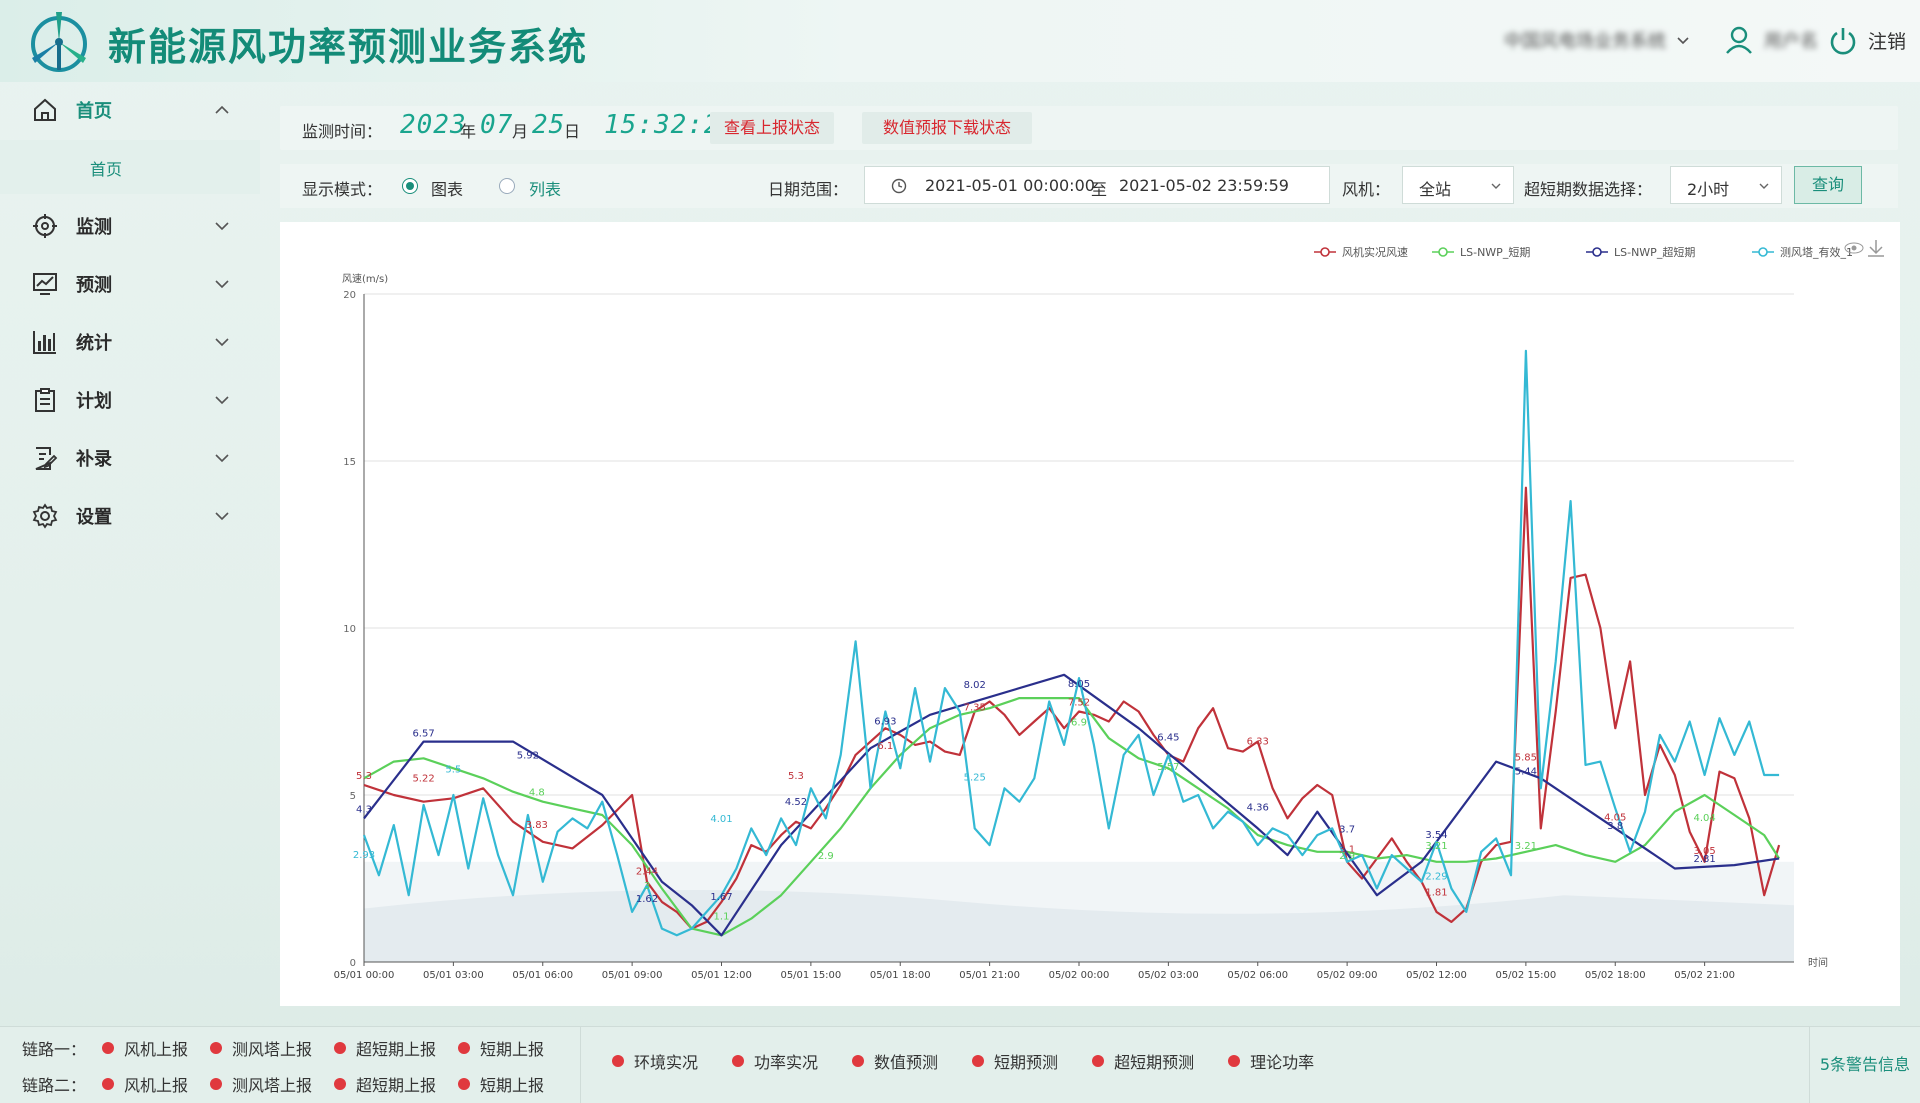  I want to click on link1-fan-report: 风机上报, so click(145, 1048).